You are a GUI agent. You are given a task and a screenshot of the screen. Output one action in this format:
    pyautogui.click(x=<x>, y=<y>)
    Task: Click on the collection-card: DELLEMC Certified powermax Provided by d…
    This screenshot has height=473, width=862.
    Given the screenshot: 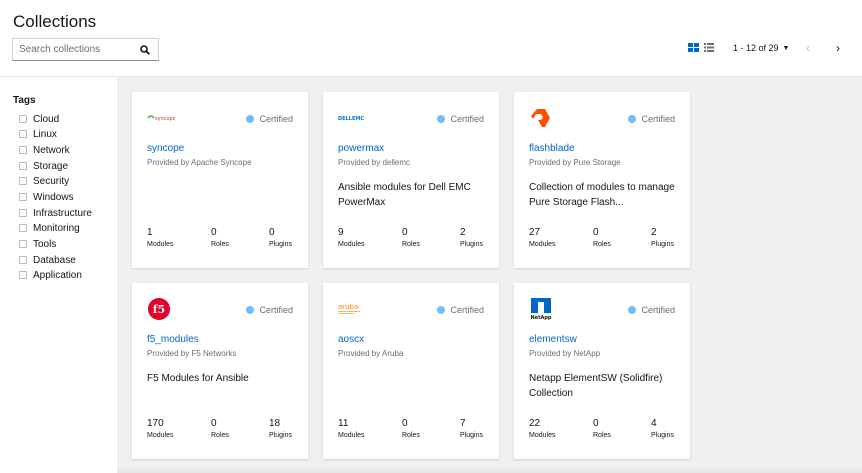 What is the action you would take?
    pyautogui.click(x=411, y=180)
    